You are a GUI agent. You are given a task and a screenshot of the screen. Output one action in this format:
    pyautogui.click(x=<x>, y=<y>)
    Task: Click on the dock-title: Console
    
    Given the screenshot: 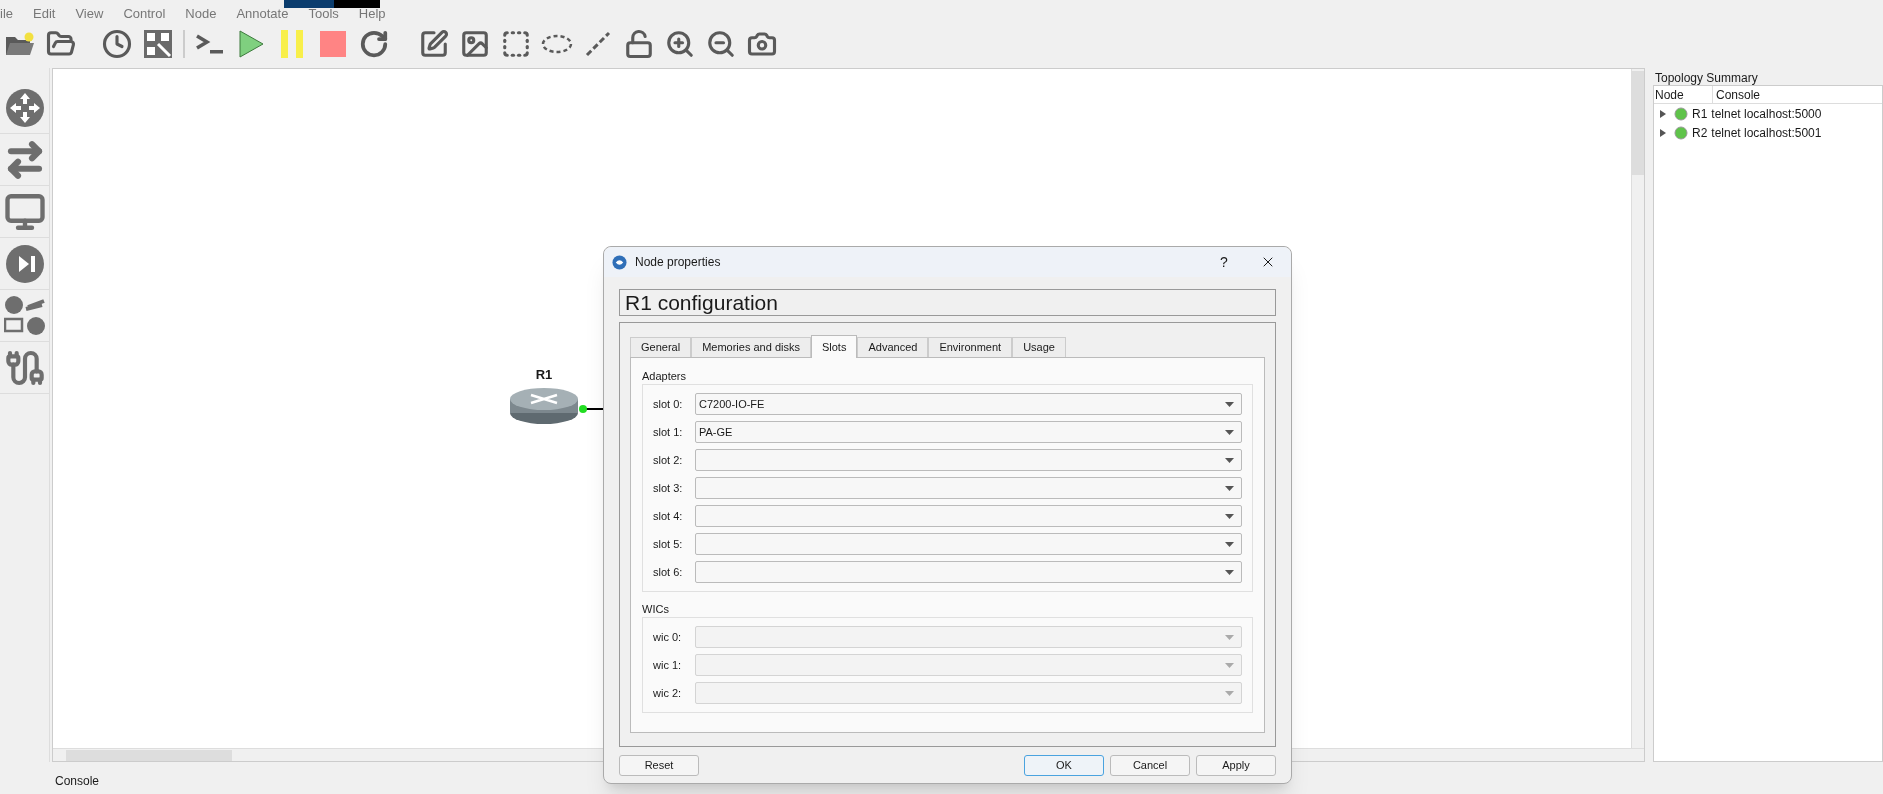 What is the action you would take?
    pyautogui.click(x=77, y=781)
    